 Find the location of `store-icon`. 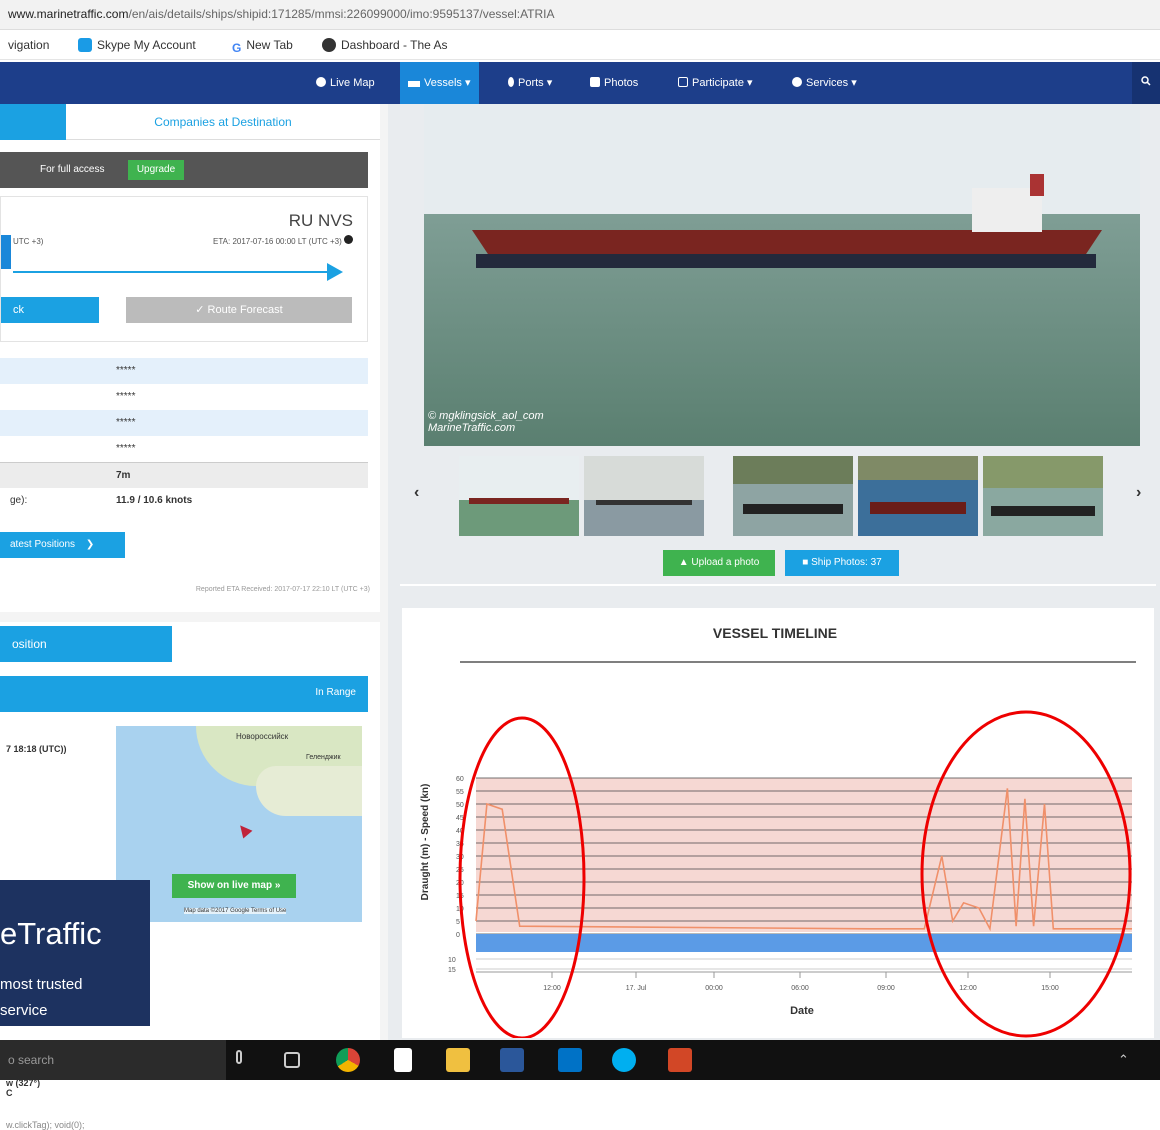

store-icon is located at coordinates (403, 1060).